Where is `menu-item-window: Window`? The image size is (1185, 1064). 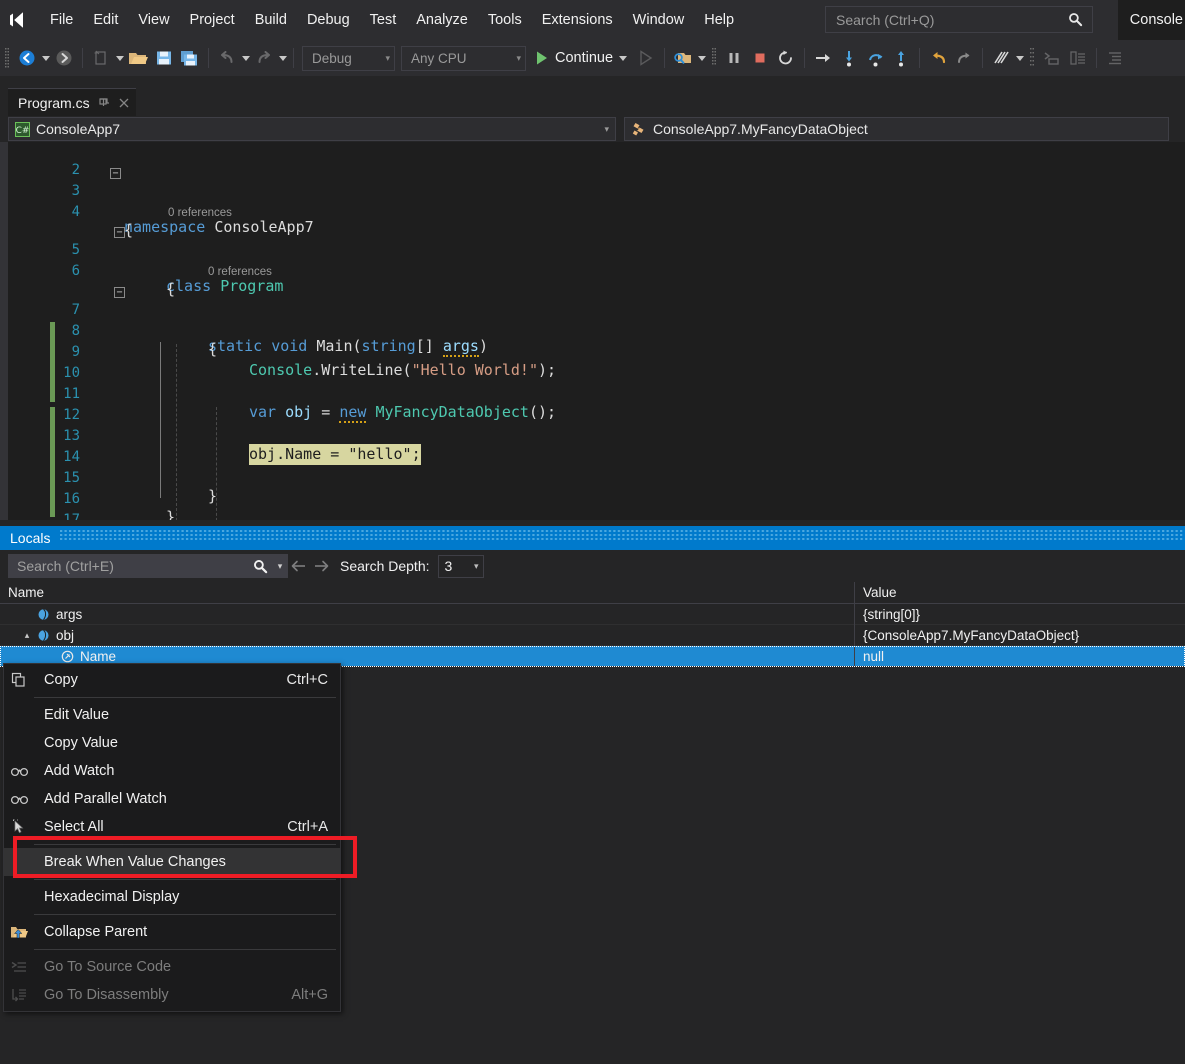
menu-item-window: Window is located at coordinates (659, 20).